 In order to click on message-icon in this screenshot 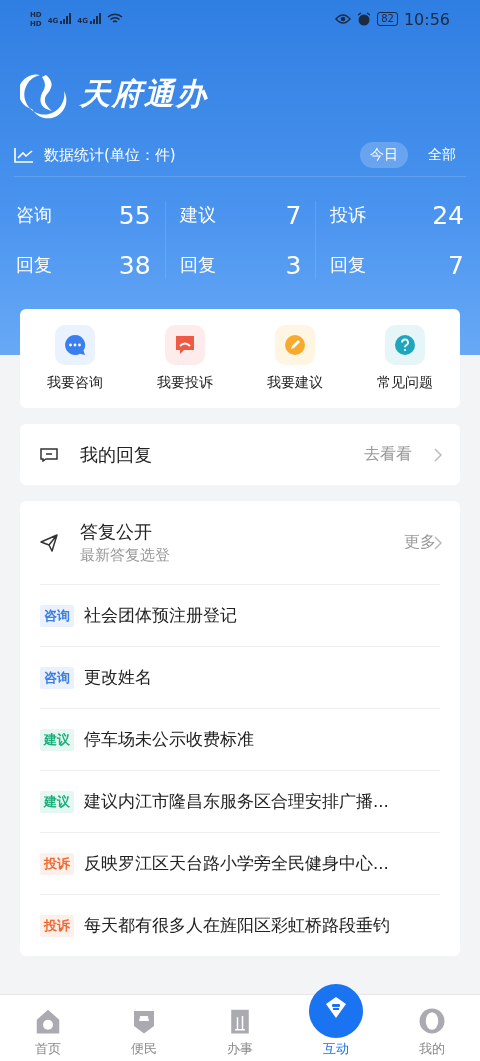, I will do `click(49, 454)`.